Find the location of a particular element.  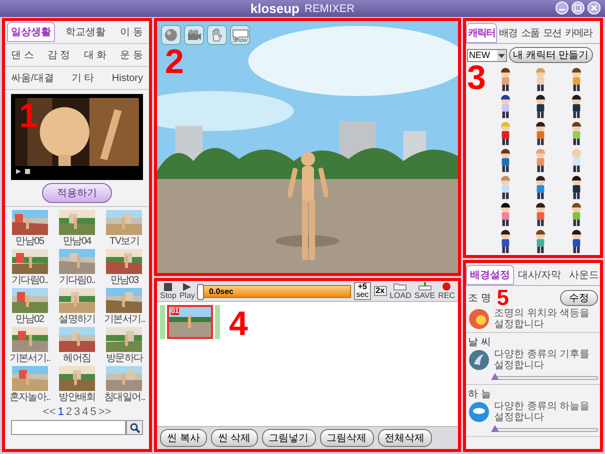

setting-label: 날 씨 is located at coordinates (480, 342).